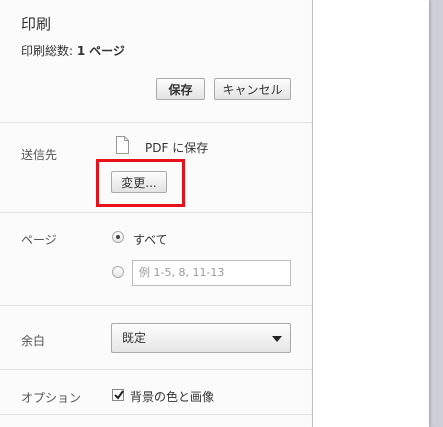  I want to click on checkmark-icon, so click(119, 395).